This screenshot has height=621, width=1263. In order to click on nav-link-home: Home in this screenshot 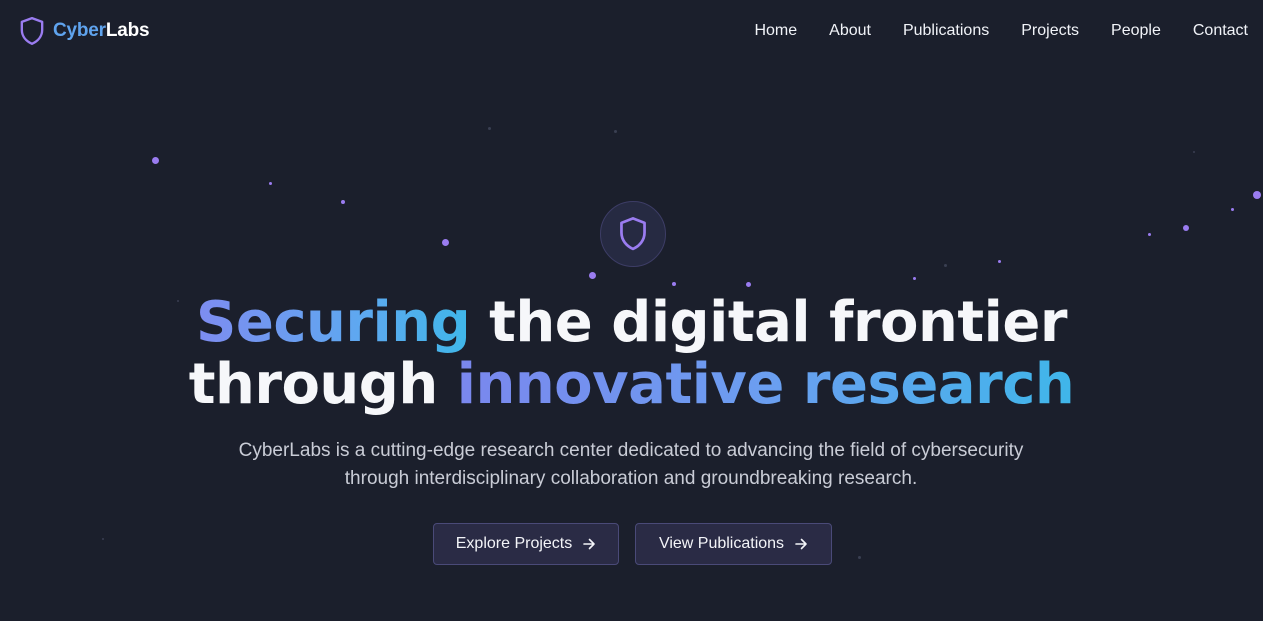, I will do `click(775, 31)`.